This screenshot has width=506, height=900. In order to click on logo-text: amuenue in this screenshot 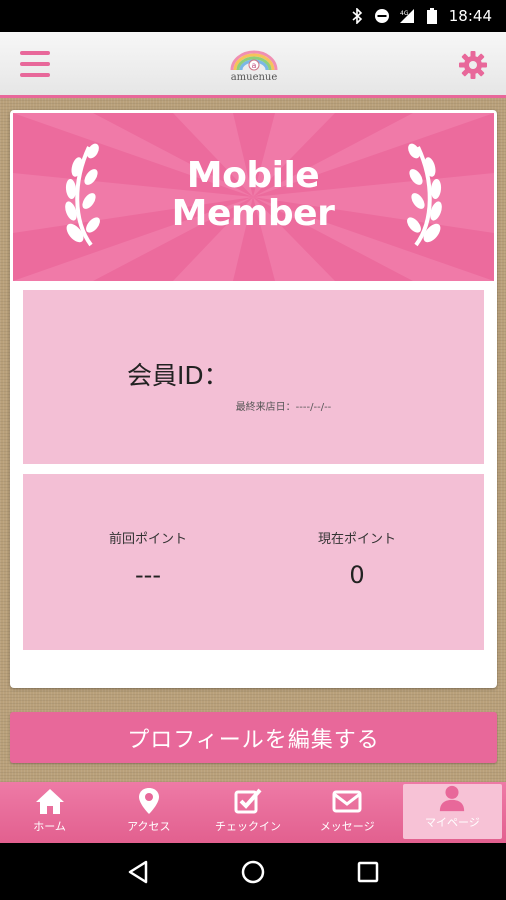, I will do `click(254, 77)`.